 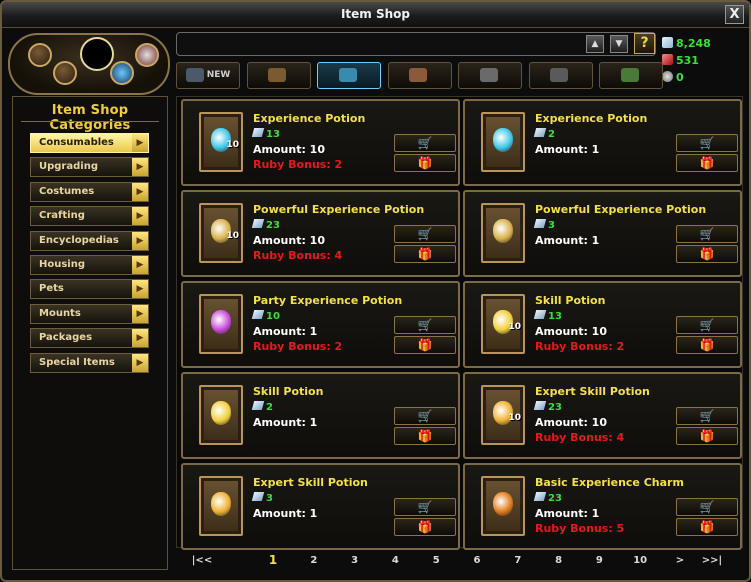 I want to click on help-button: ?, so click(x=644, y=43).